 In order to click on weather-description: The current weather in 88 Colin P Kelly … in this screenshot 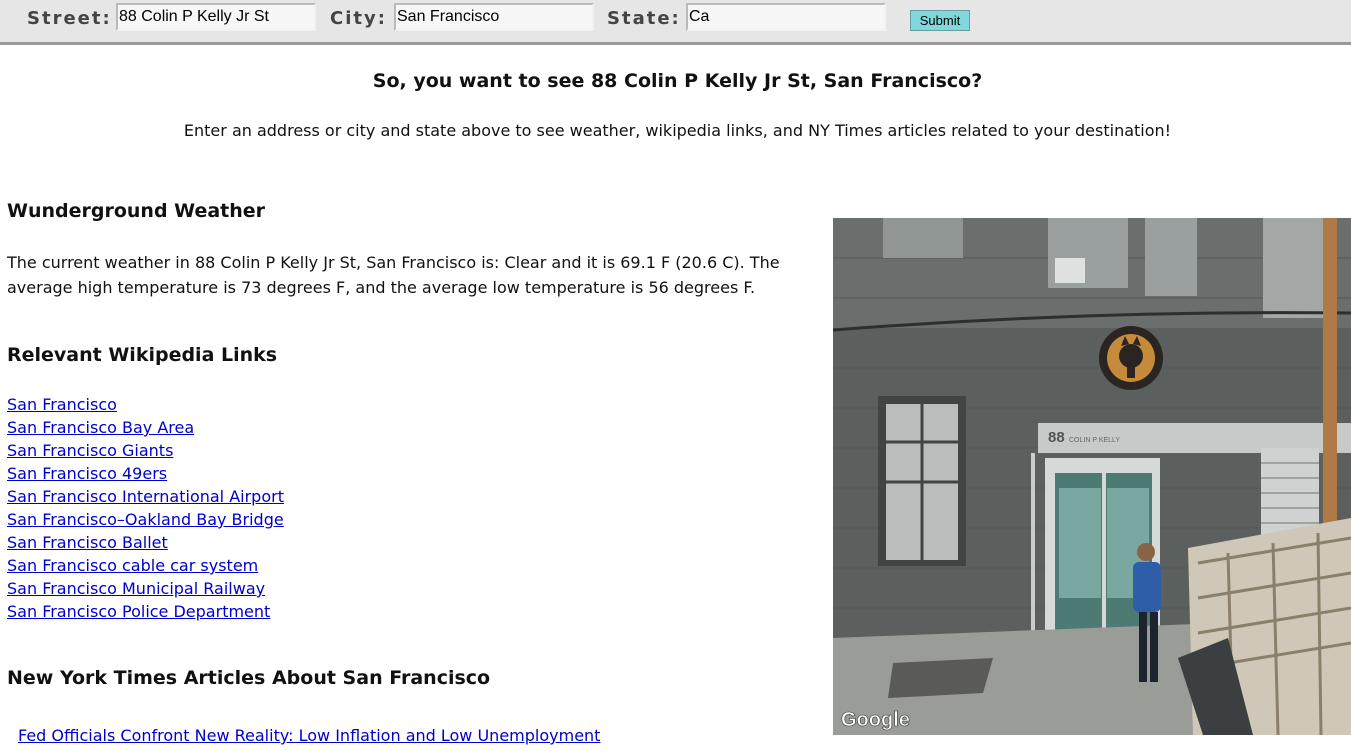, I will do `click(393, 275)`.